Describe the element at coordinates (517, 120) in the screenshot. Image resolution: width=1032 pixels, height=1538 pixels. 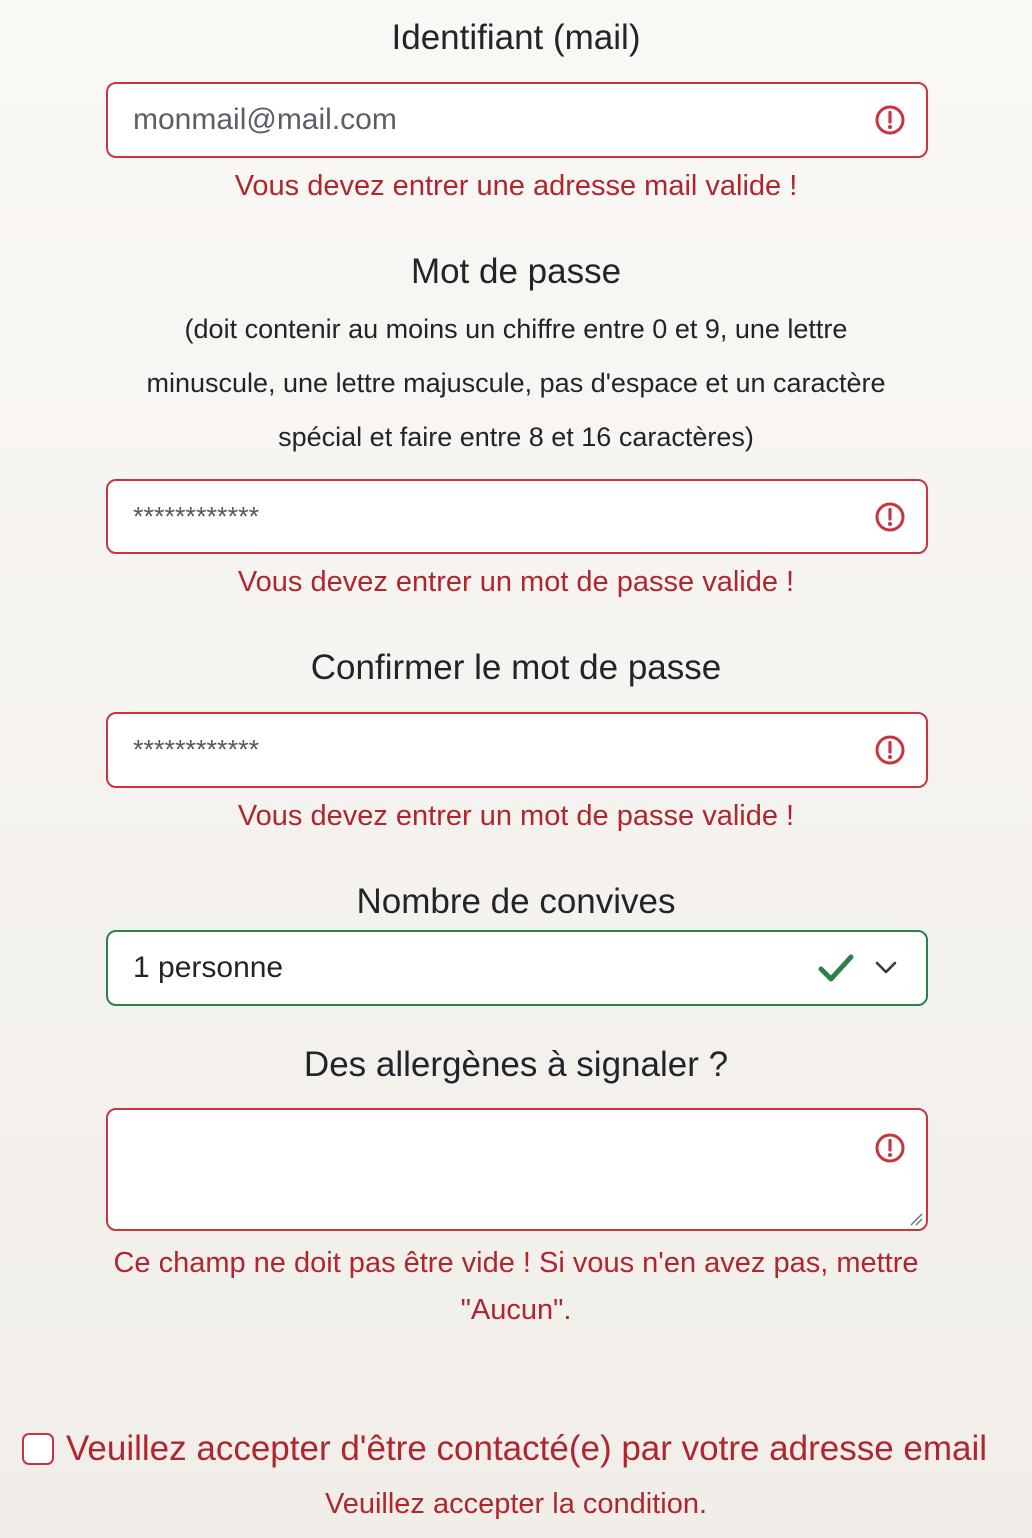
I see `email-field: monmail@mail.com` at that location.